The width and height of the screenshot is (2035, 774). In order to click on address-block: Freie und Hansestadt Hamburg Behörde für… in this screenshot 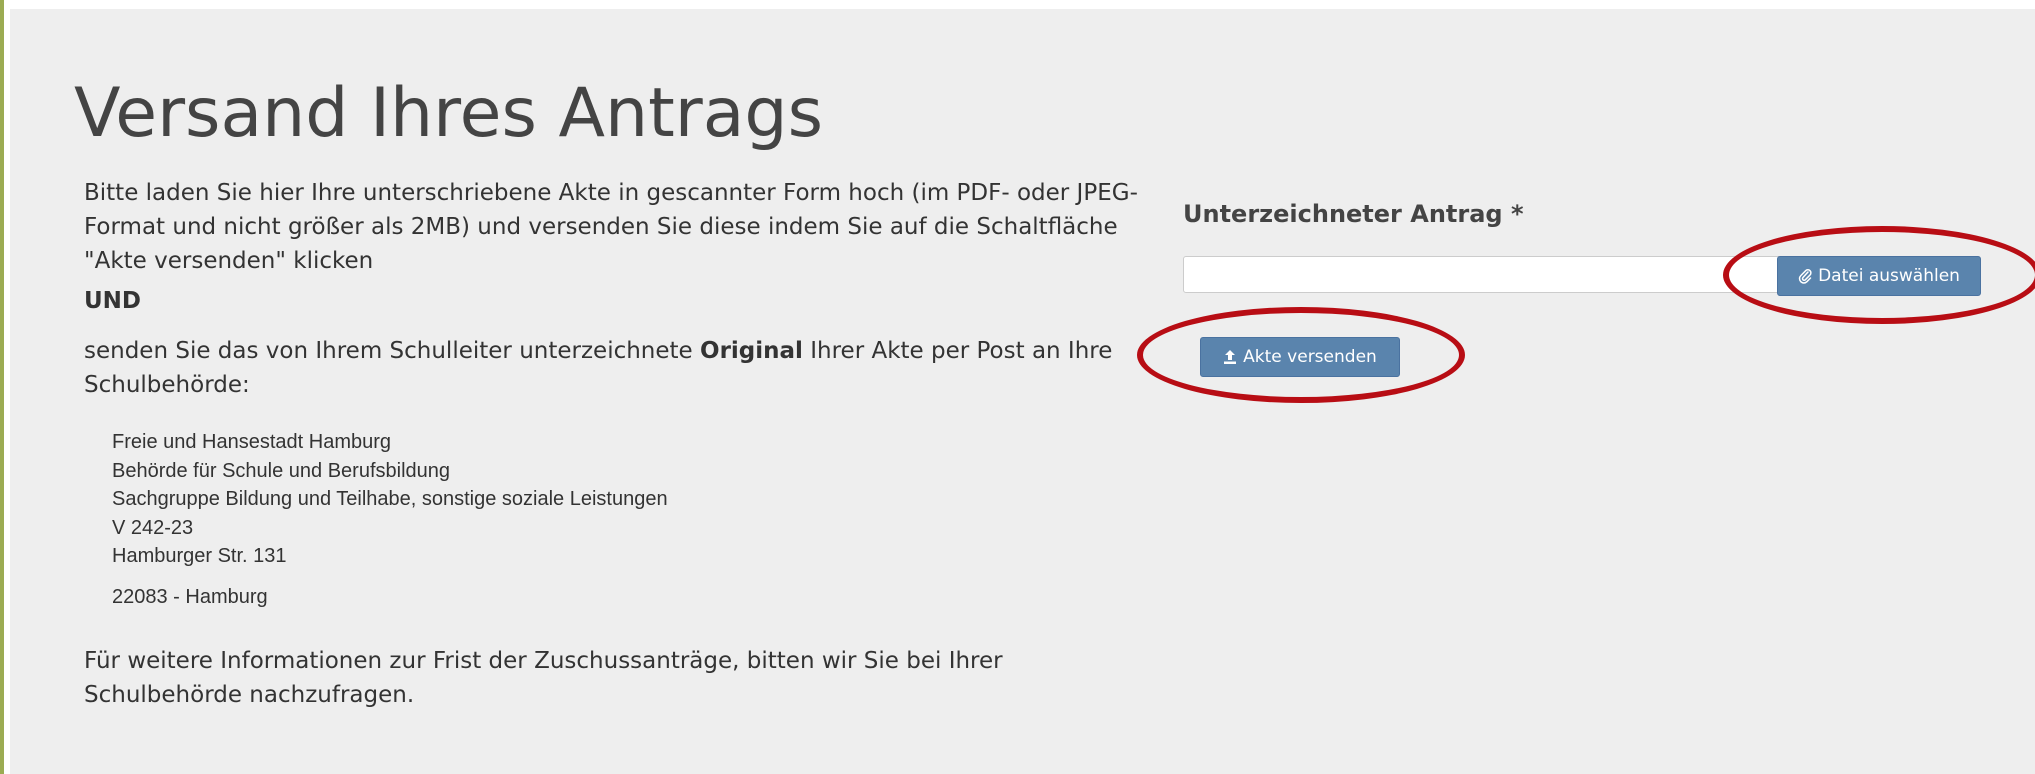, I will do `click(390, 519)`.